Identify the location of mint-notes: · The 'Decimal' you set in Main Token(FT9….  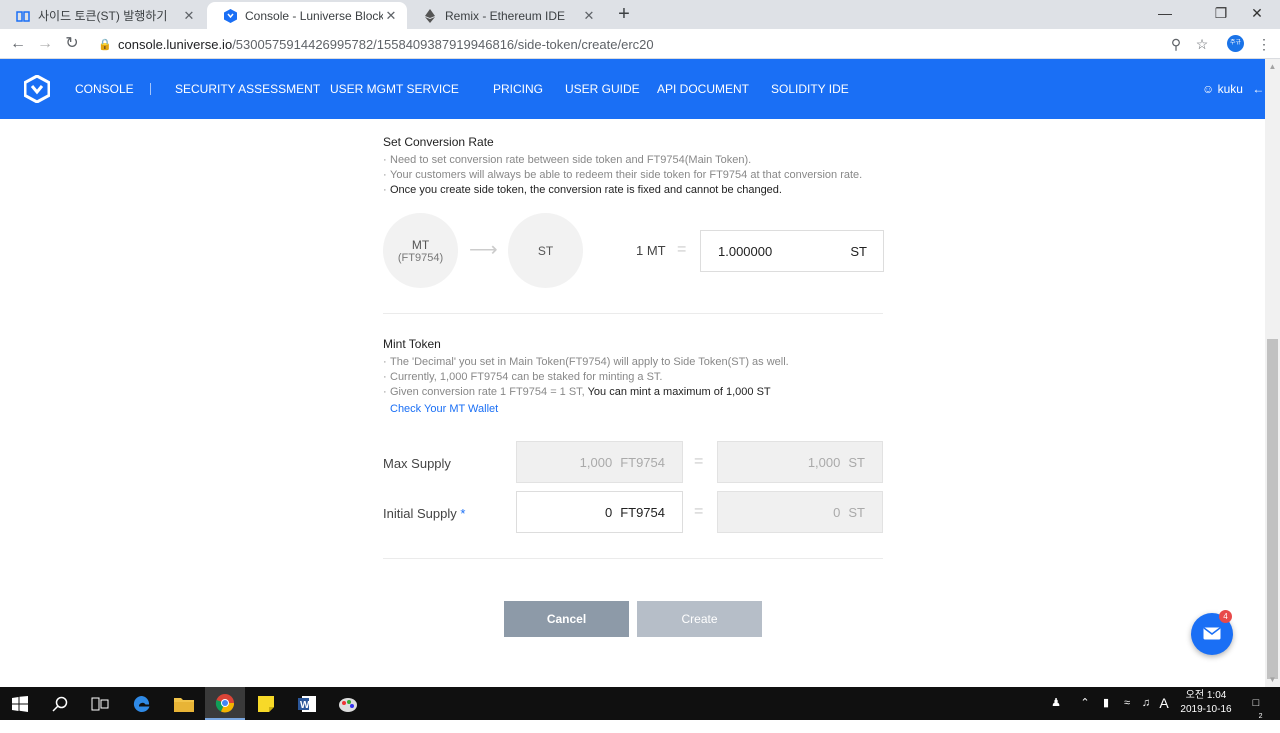
(643, 385).